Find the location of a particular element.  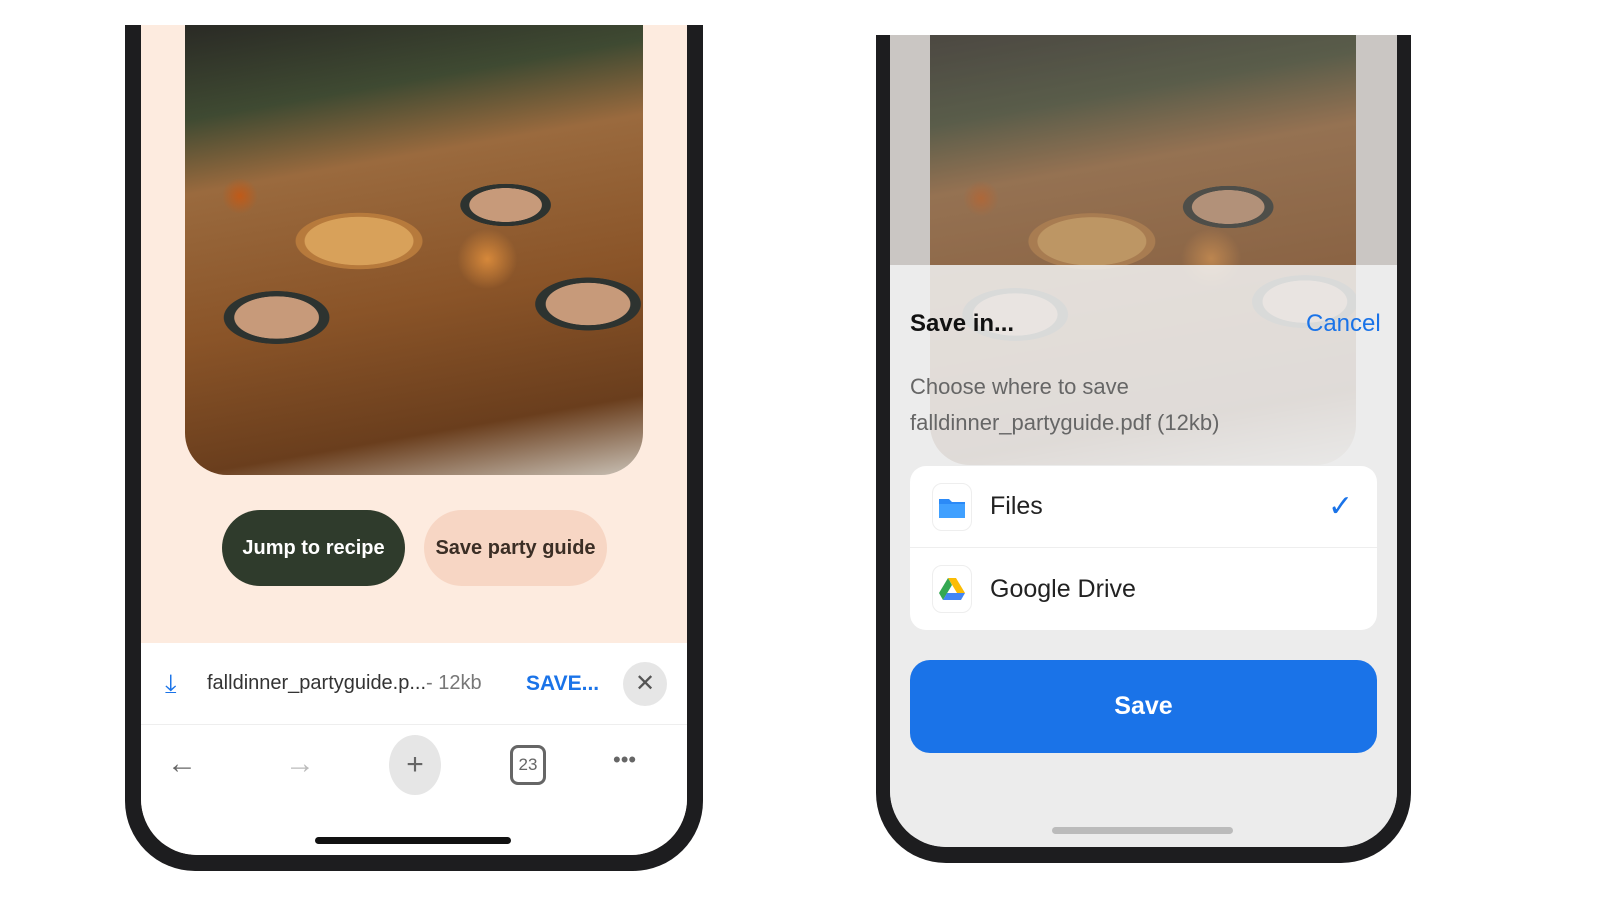

files-folder-icon is located at coordinates (952, 506).